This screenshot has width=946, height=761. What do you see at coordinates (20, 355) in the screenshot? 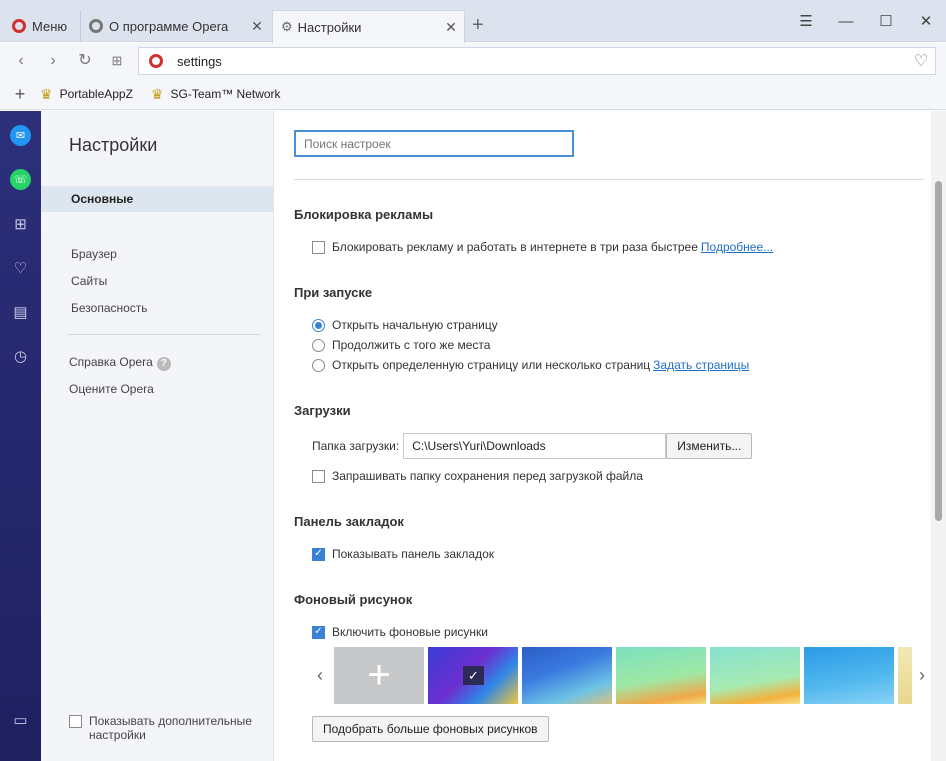
I see `history-clock-icon: ◷` at bounding box center [20, 355].